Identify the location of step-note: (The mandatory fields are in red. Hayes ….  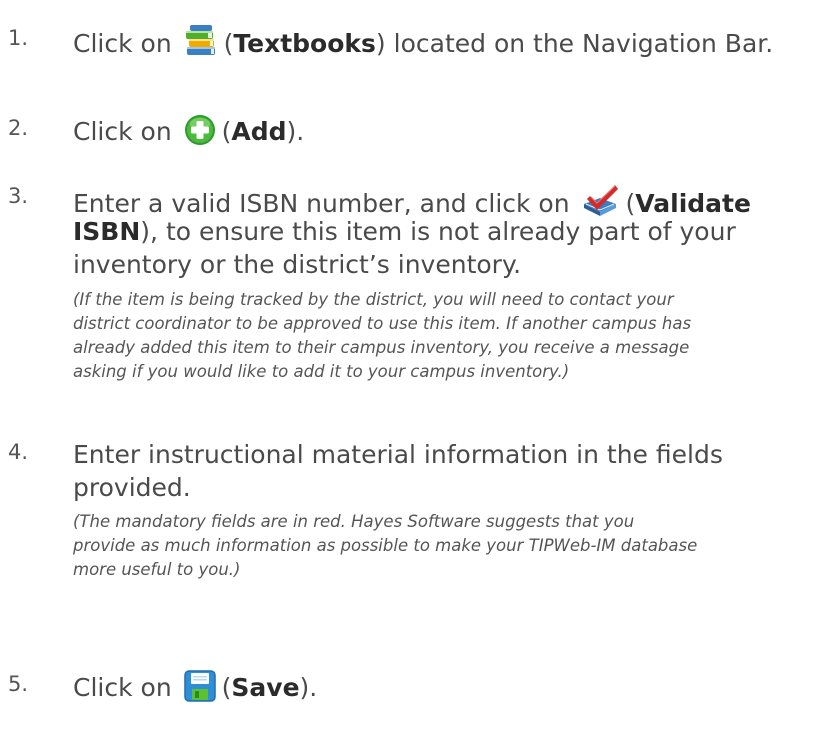
(385, 545).